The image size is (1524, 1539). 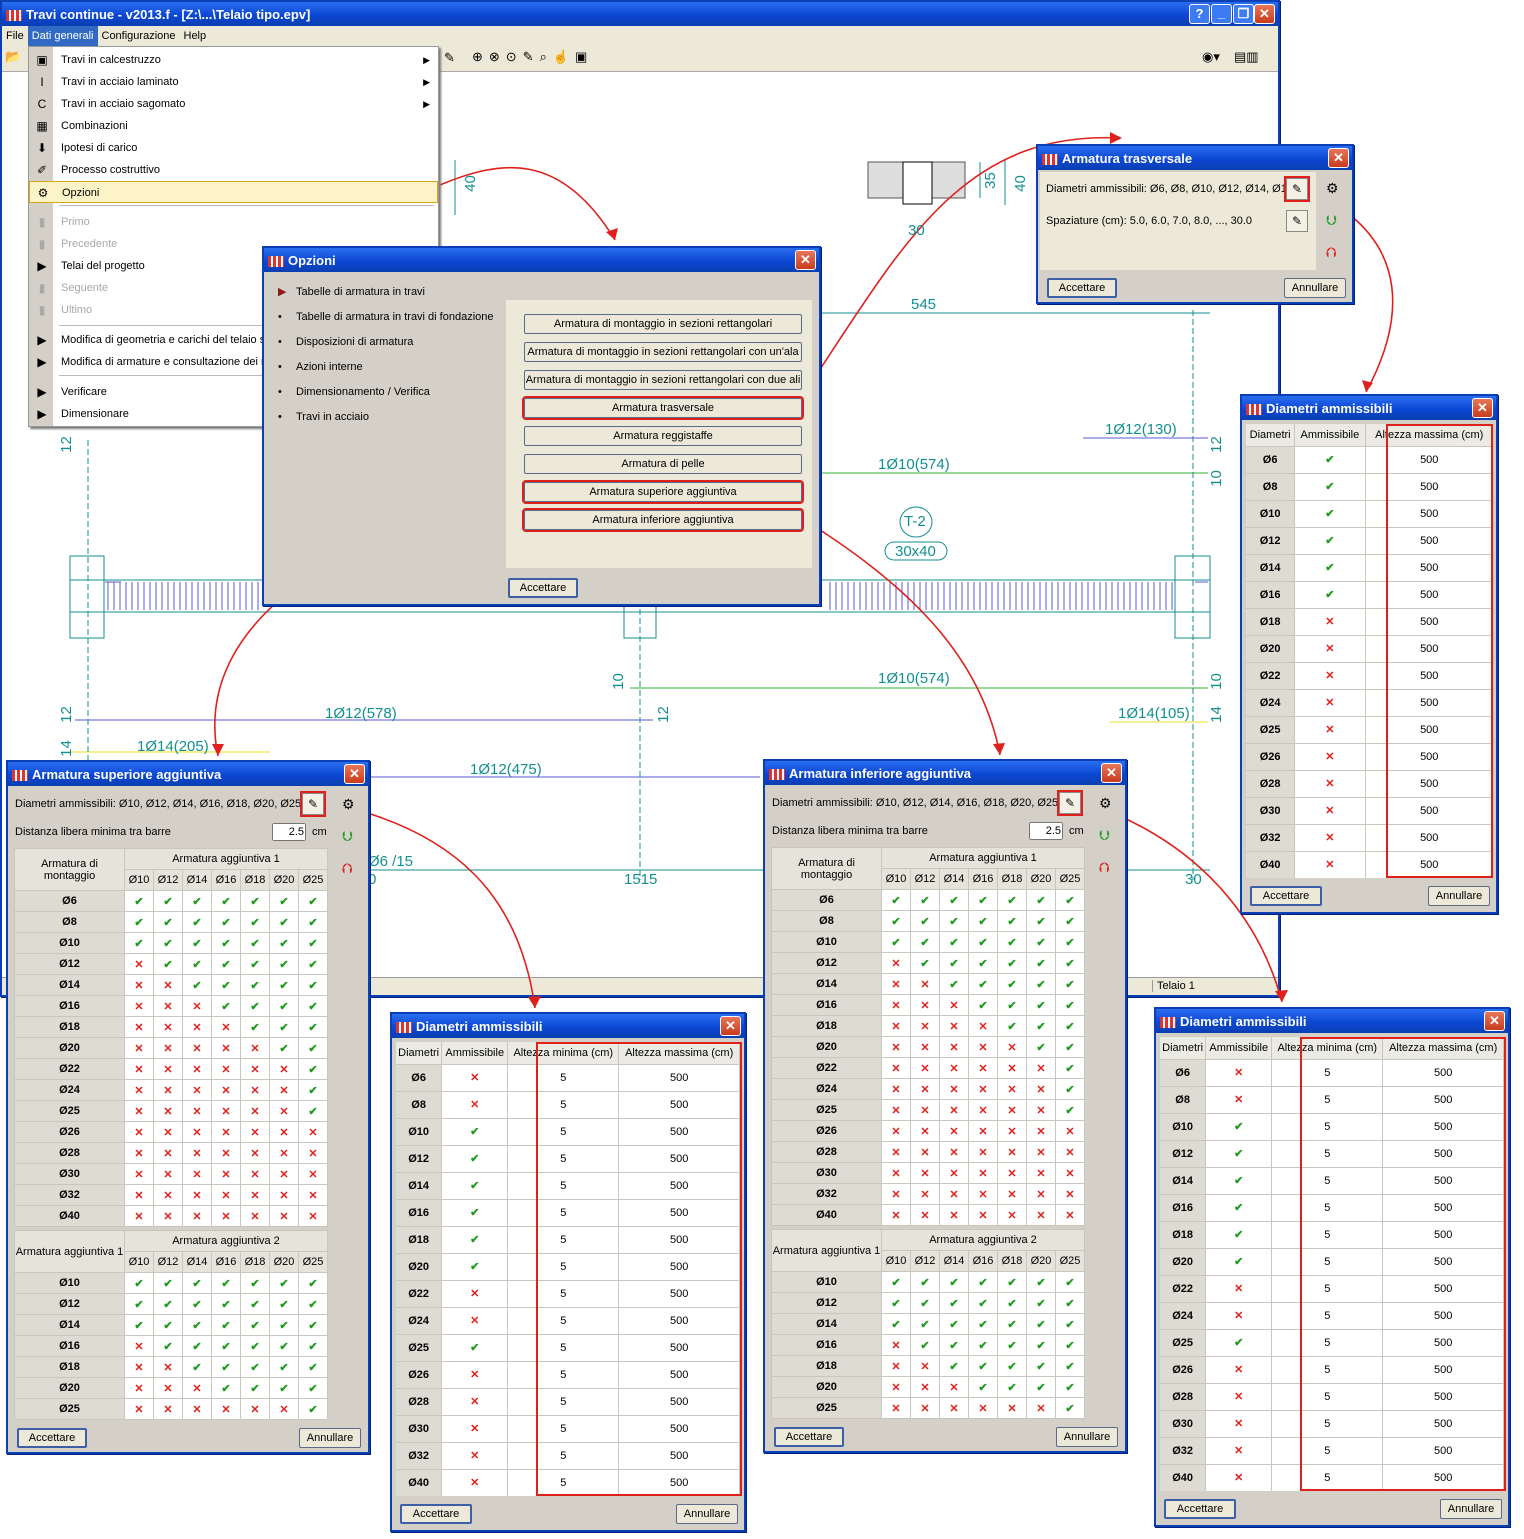 I want to click on table-row: Ø12 ✔ ✔ ✔ ✔ ✔ ✔ ✔, so click(x=171, y=1304).